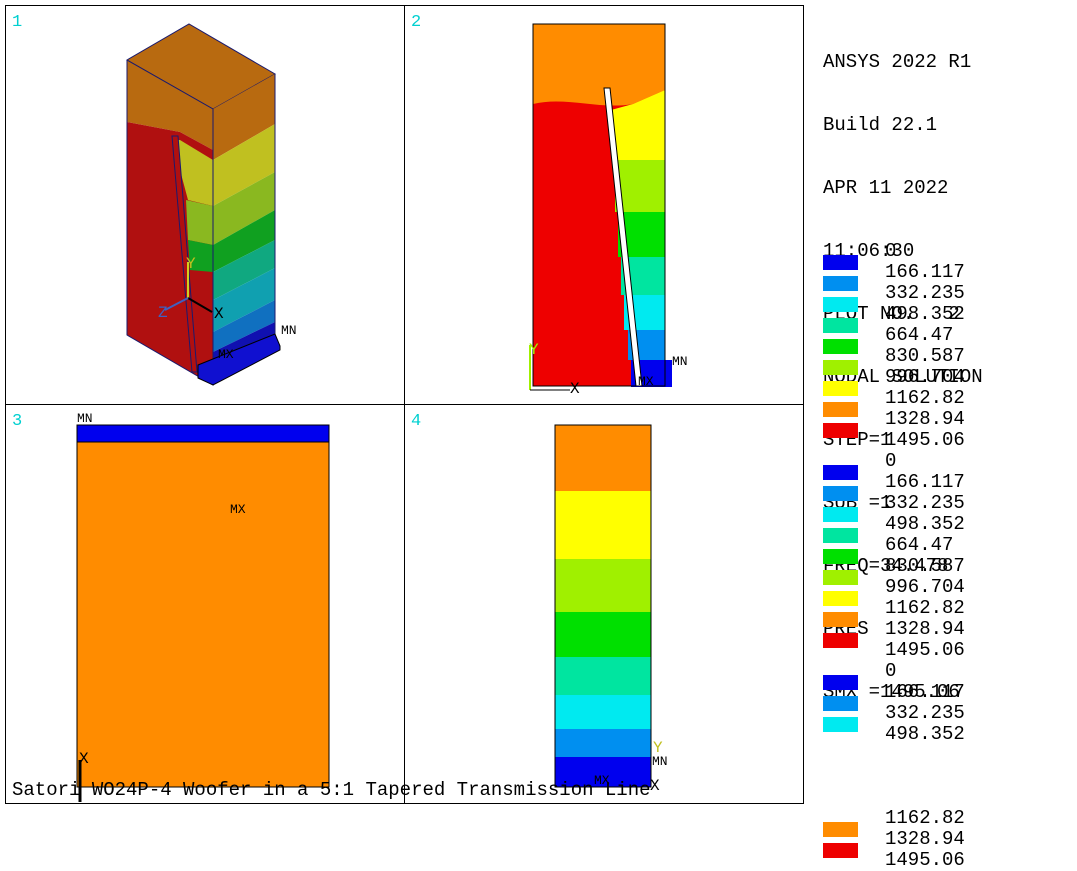  What do you see at coordinates (660, 761) in the screenshot?
I see `vp4-mn-label: MN` at bounding box center [660, 761].